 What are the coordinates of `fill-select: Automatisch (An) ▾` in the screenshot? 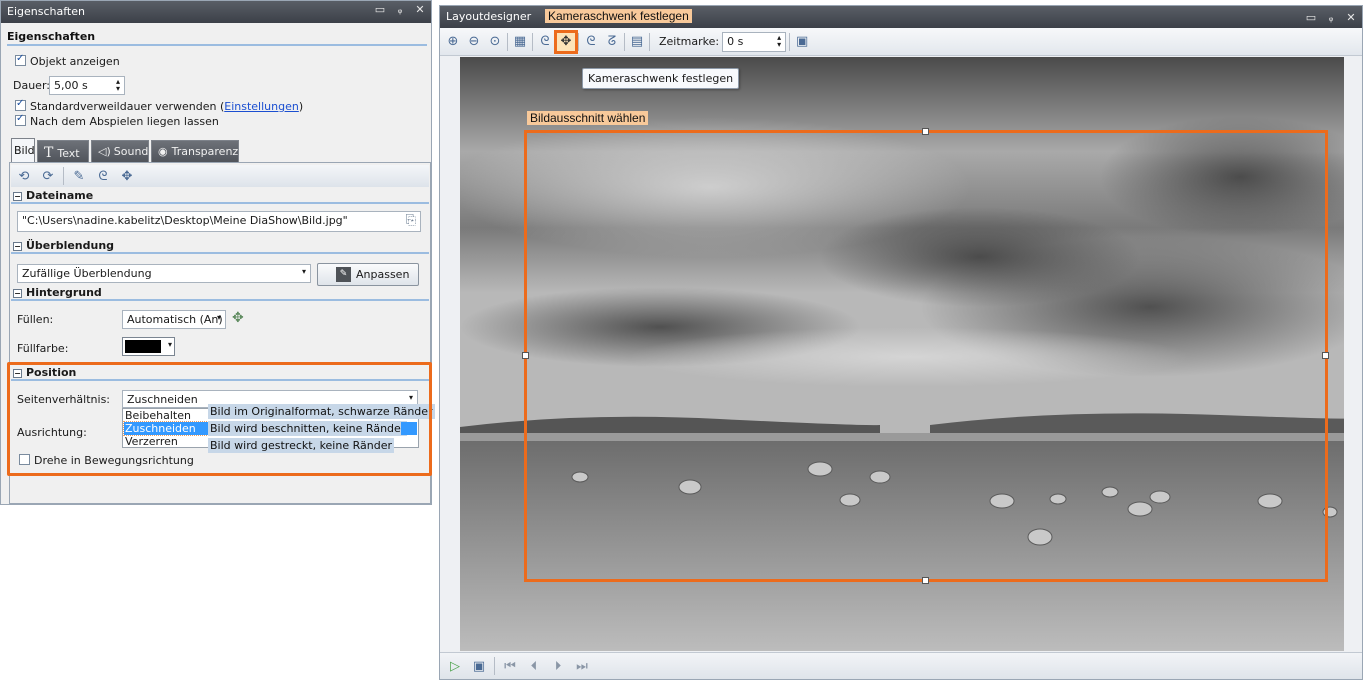 It's located at (174, 319).